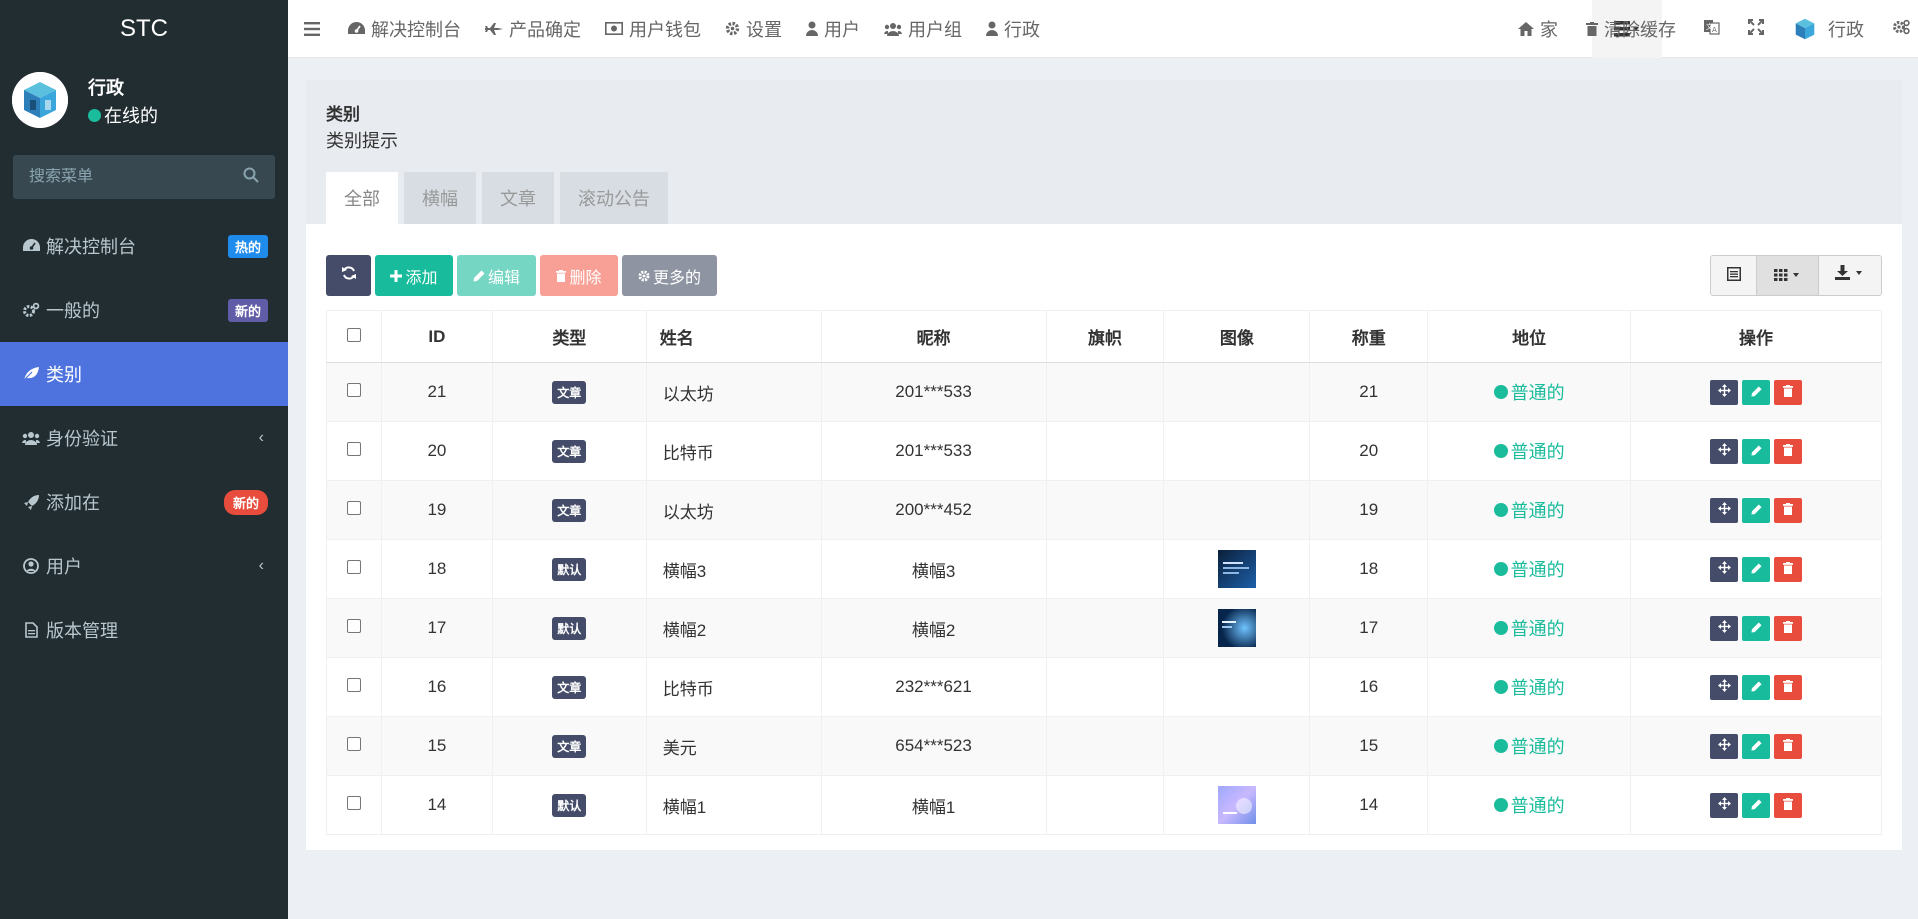 This screenshot has height=919, width=1918. What do you see at coordinates (144, 29) in the screenshot?
I see `brand-logo: STC` at bounding box center [144, 29].